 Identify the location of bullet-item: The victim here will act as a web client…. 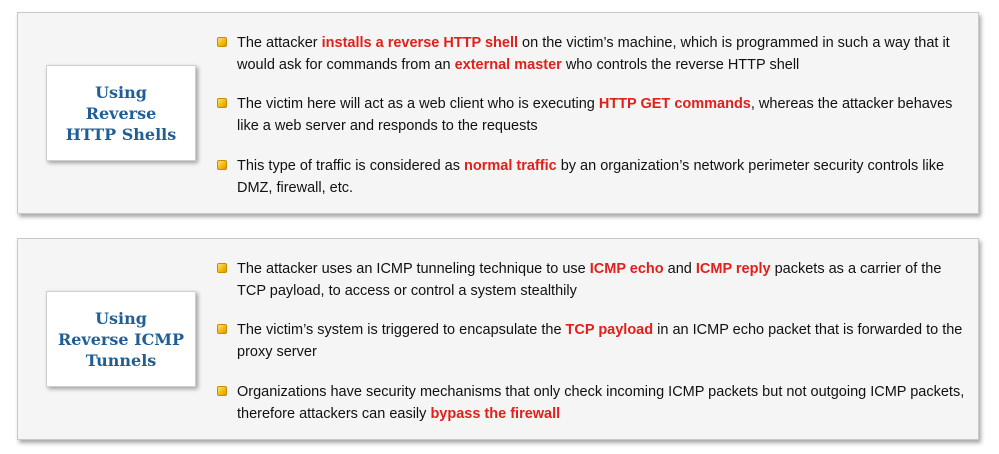
(590, 115).